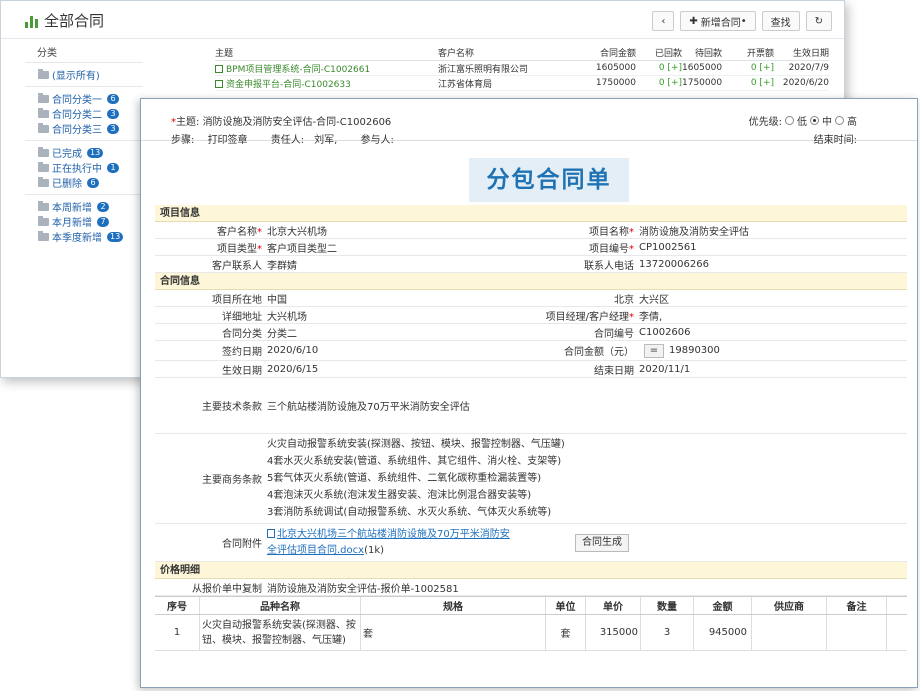 The image size is (920, 691). I want to click on sidebar-item-status: 正在执行中 1, so click(84, 167).